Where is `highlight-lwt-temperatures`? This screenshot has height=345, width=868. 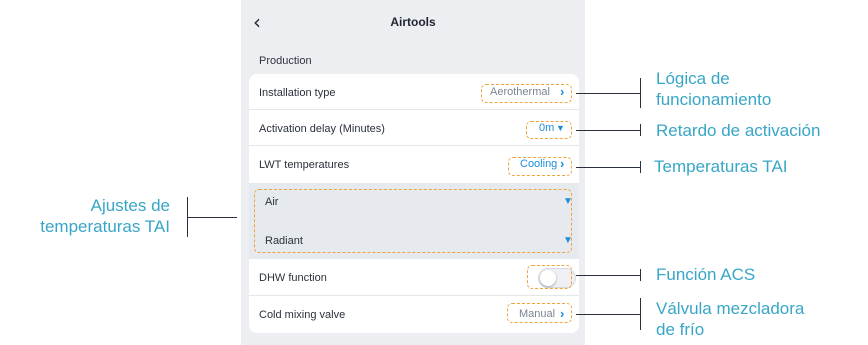 highlight-lwt-temperatures is located at coordinates (540, 166).